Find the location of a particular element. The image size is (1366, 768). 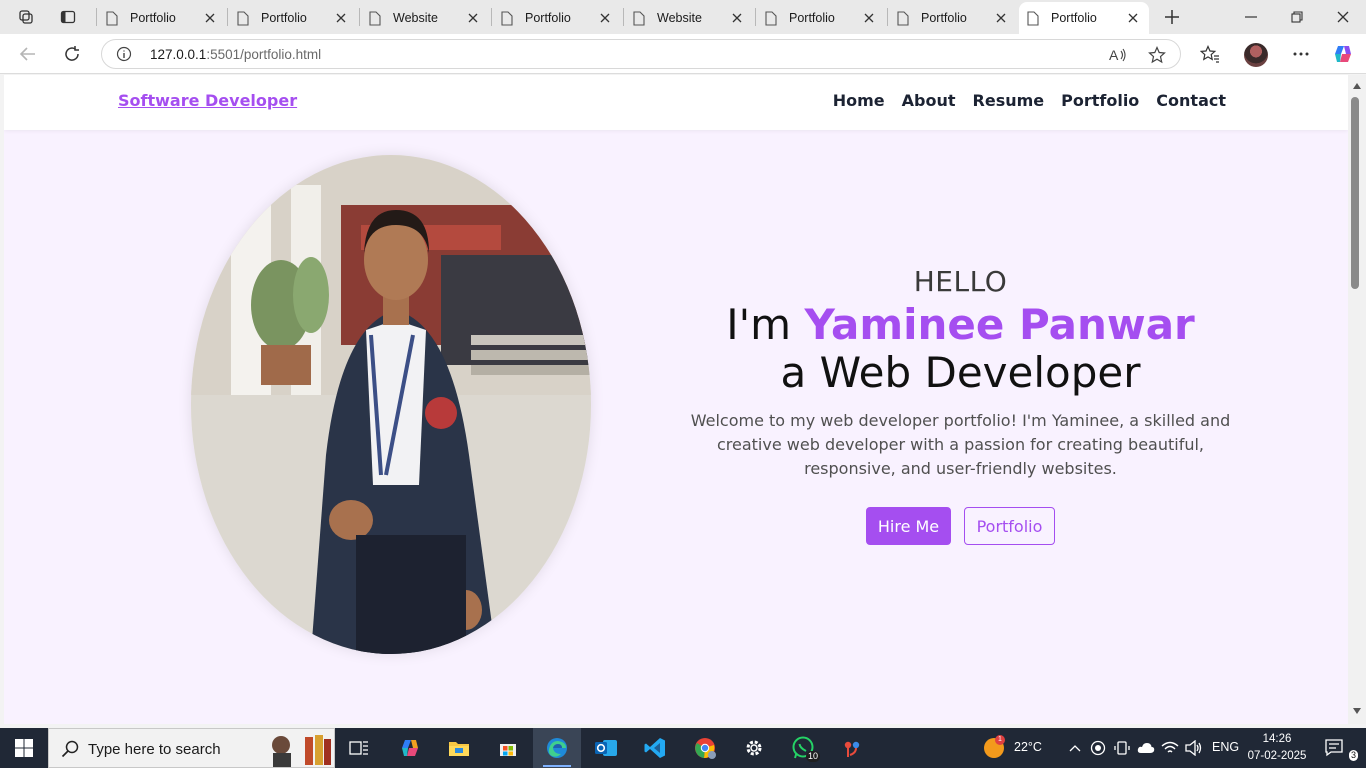

scrollbar-thumb is located at coordinates (1355, 193).